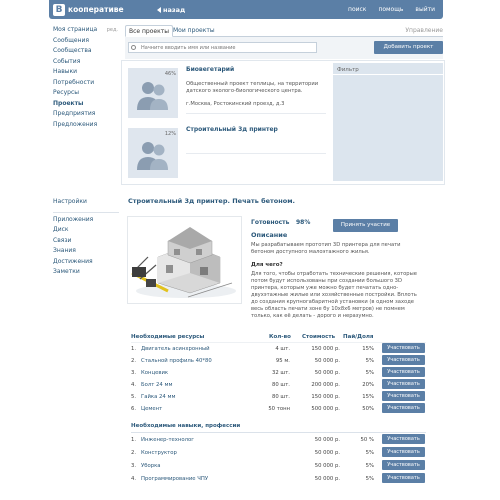  What do you see at coordinates (87, 262) in the screenshot?
I see `sidebar-item-achievements: Достижения` at bounding box center [87, 262].